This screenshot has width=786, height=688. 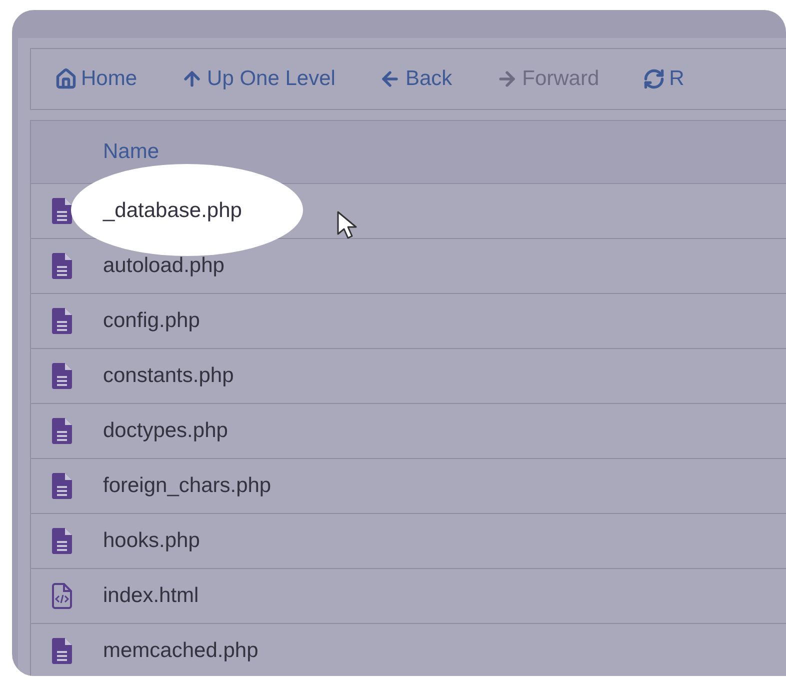 I want to click on toolbar-button: R, so click(x=663, y=79).